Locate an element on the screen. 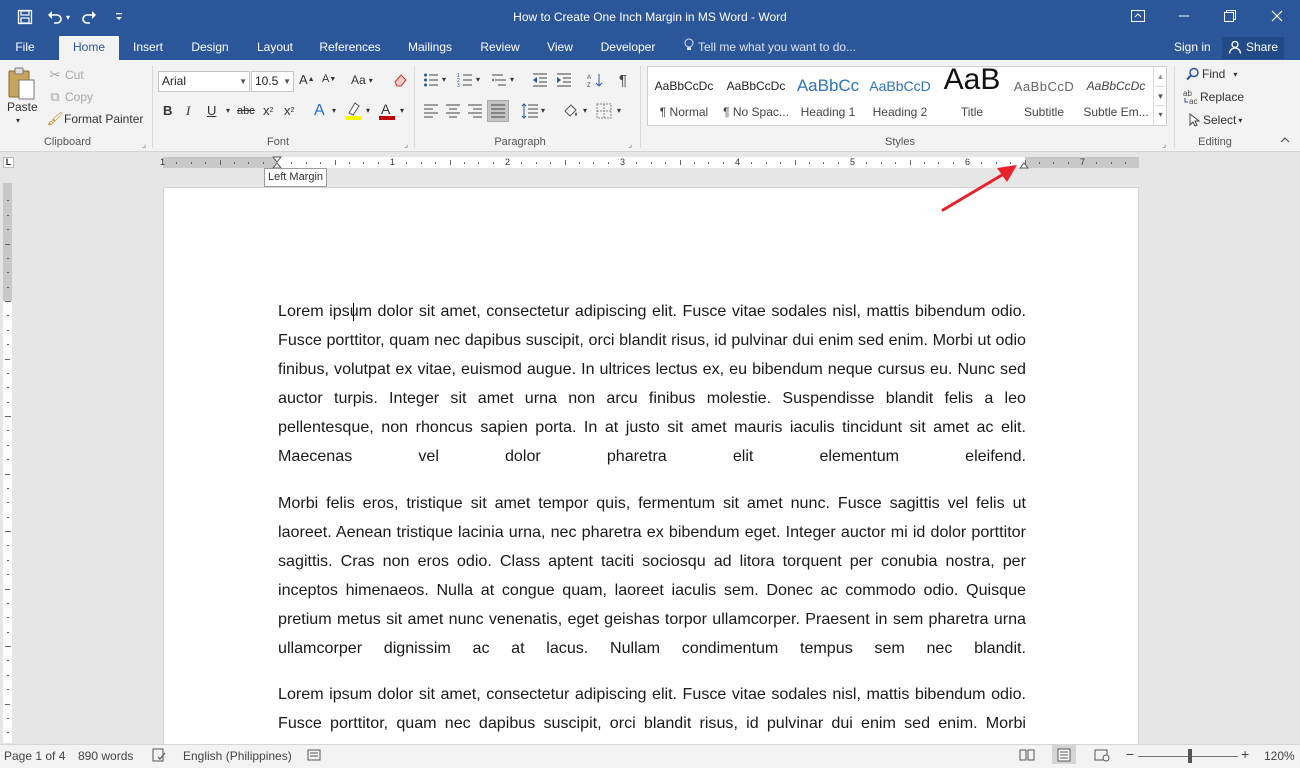  shrink-font-icon: A ▼ is located at coordinates (329, 79).